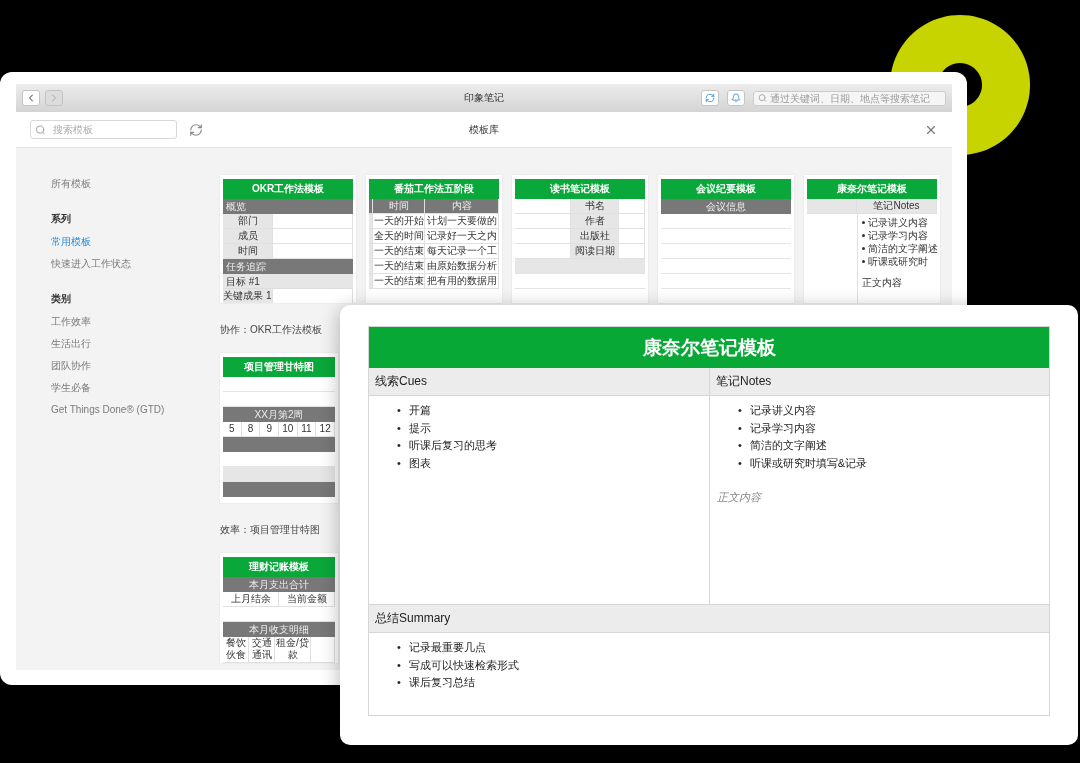 The width and height of the screenshot is (1080, 763). What do you see at coordinates (414, 463) in the screenshot?
I see `list-item: • 图表` at bounding box center [414, 463].